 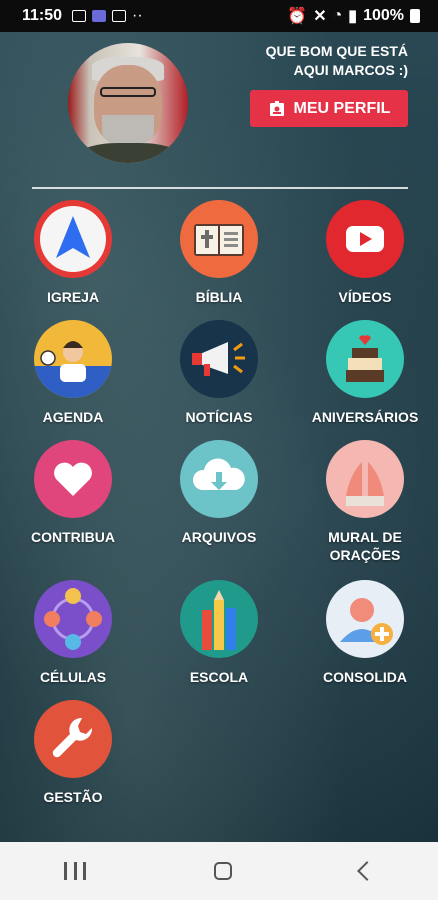 I want to click on menu-item-contribua: CONTRIBUA, so click(x=73, y=493).